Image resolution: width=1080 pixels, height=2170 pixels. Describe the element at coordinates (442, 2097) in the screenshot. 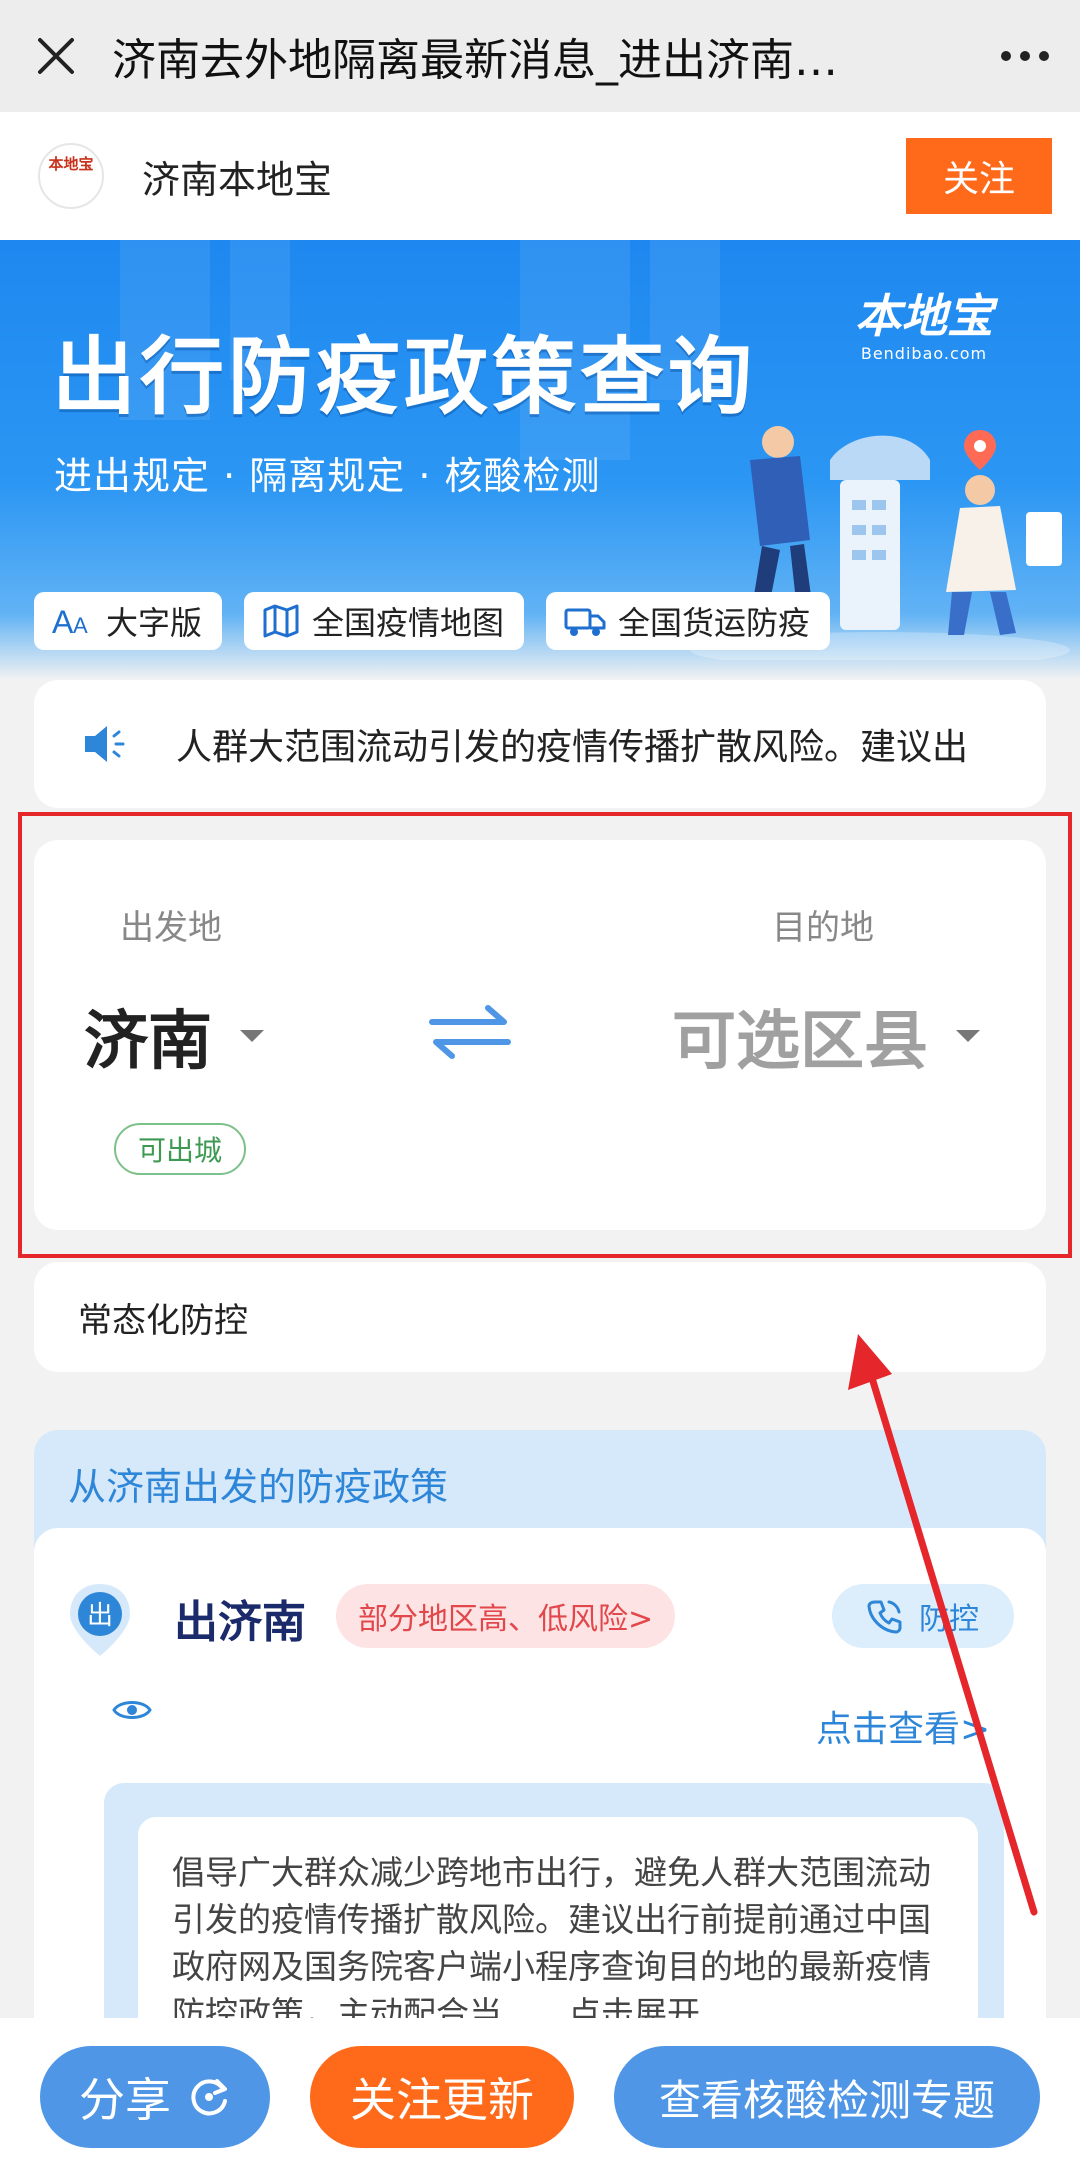

I see `subscribe-button: 关注更新` at that location.